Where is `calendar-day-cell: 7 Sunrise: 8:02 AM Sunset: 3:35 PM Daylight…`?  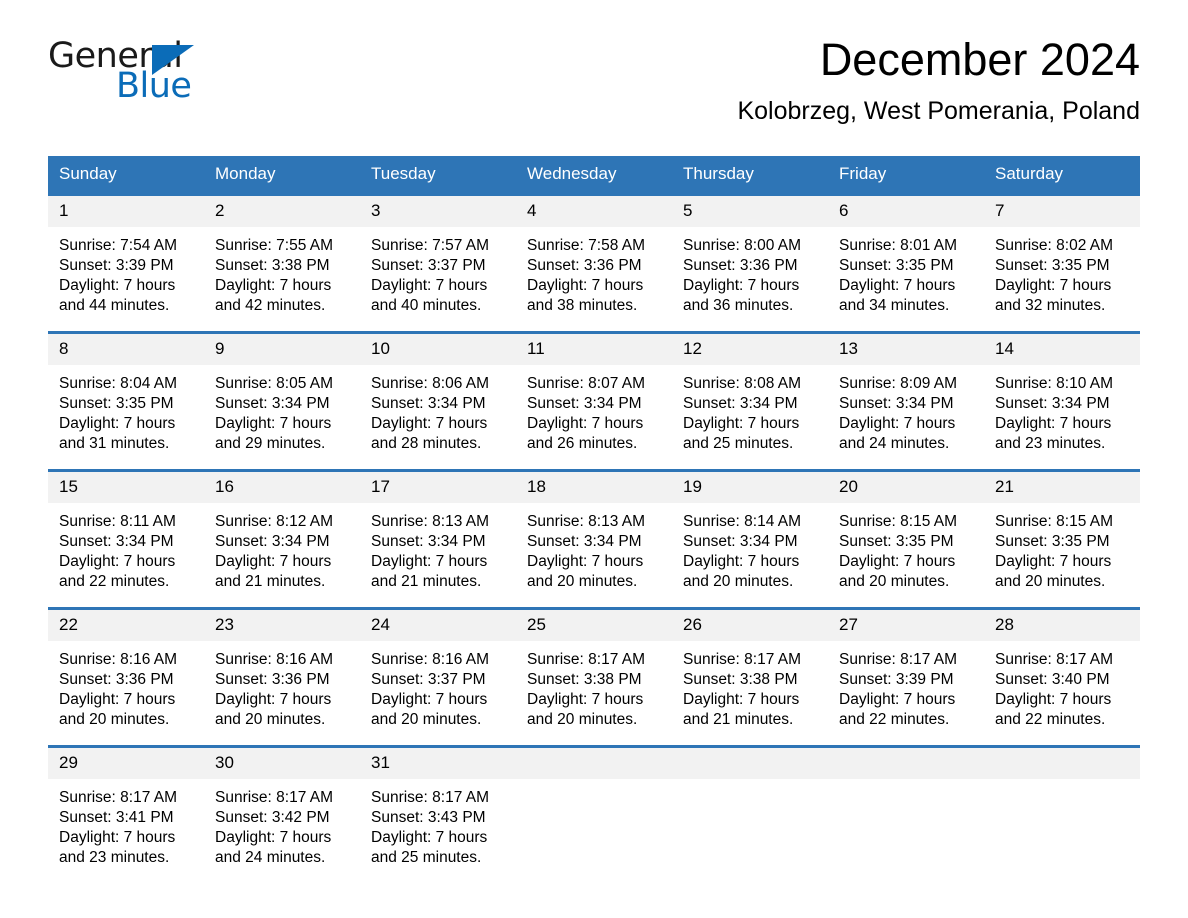 calendar-day-cell: 7 Sunrise: 8:02 AM Sunset: 3:35 PM Daylight… is located at coordinates (1062, 256).